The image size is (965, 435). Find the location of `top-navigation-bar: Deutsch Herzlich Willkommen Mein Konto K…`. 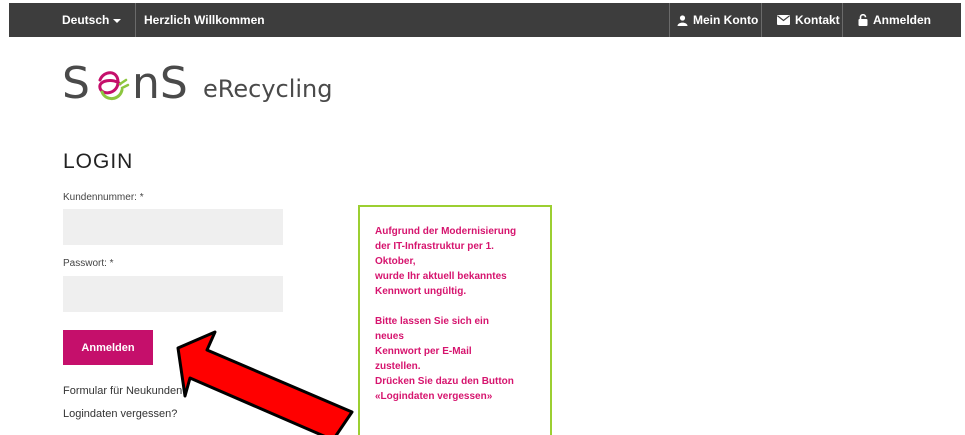

top-navigation-bar: Deutsch Herzlich Willkommen Mein Konto K… is located at coordinates (485, 20).